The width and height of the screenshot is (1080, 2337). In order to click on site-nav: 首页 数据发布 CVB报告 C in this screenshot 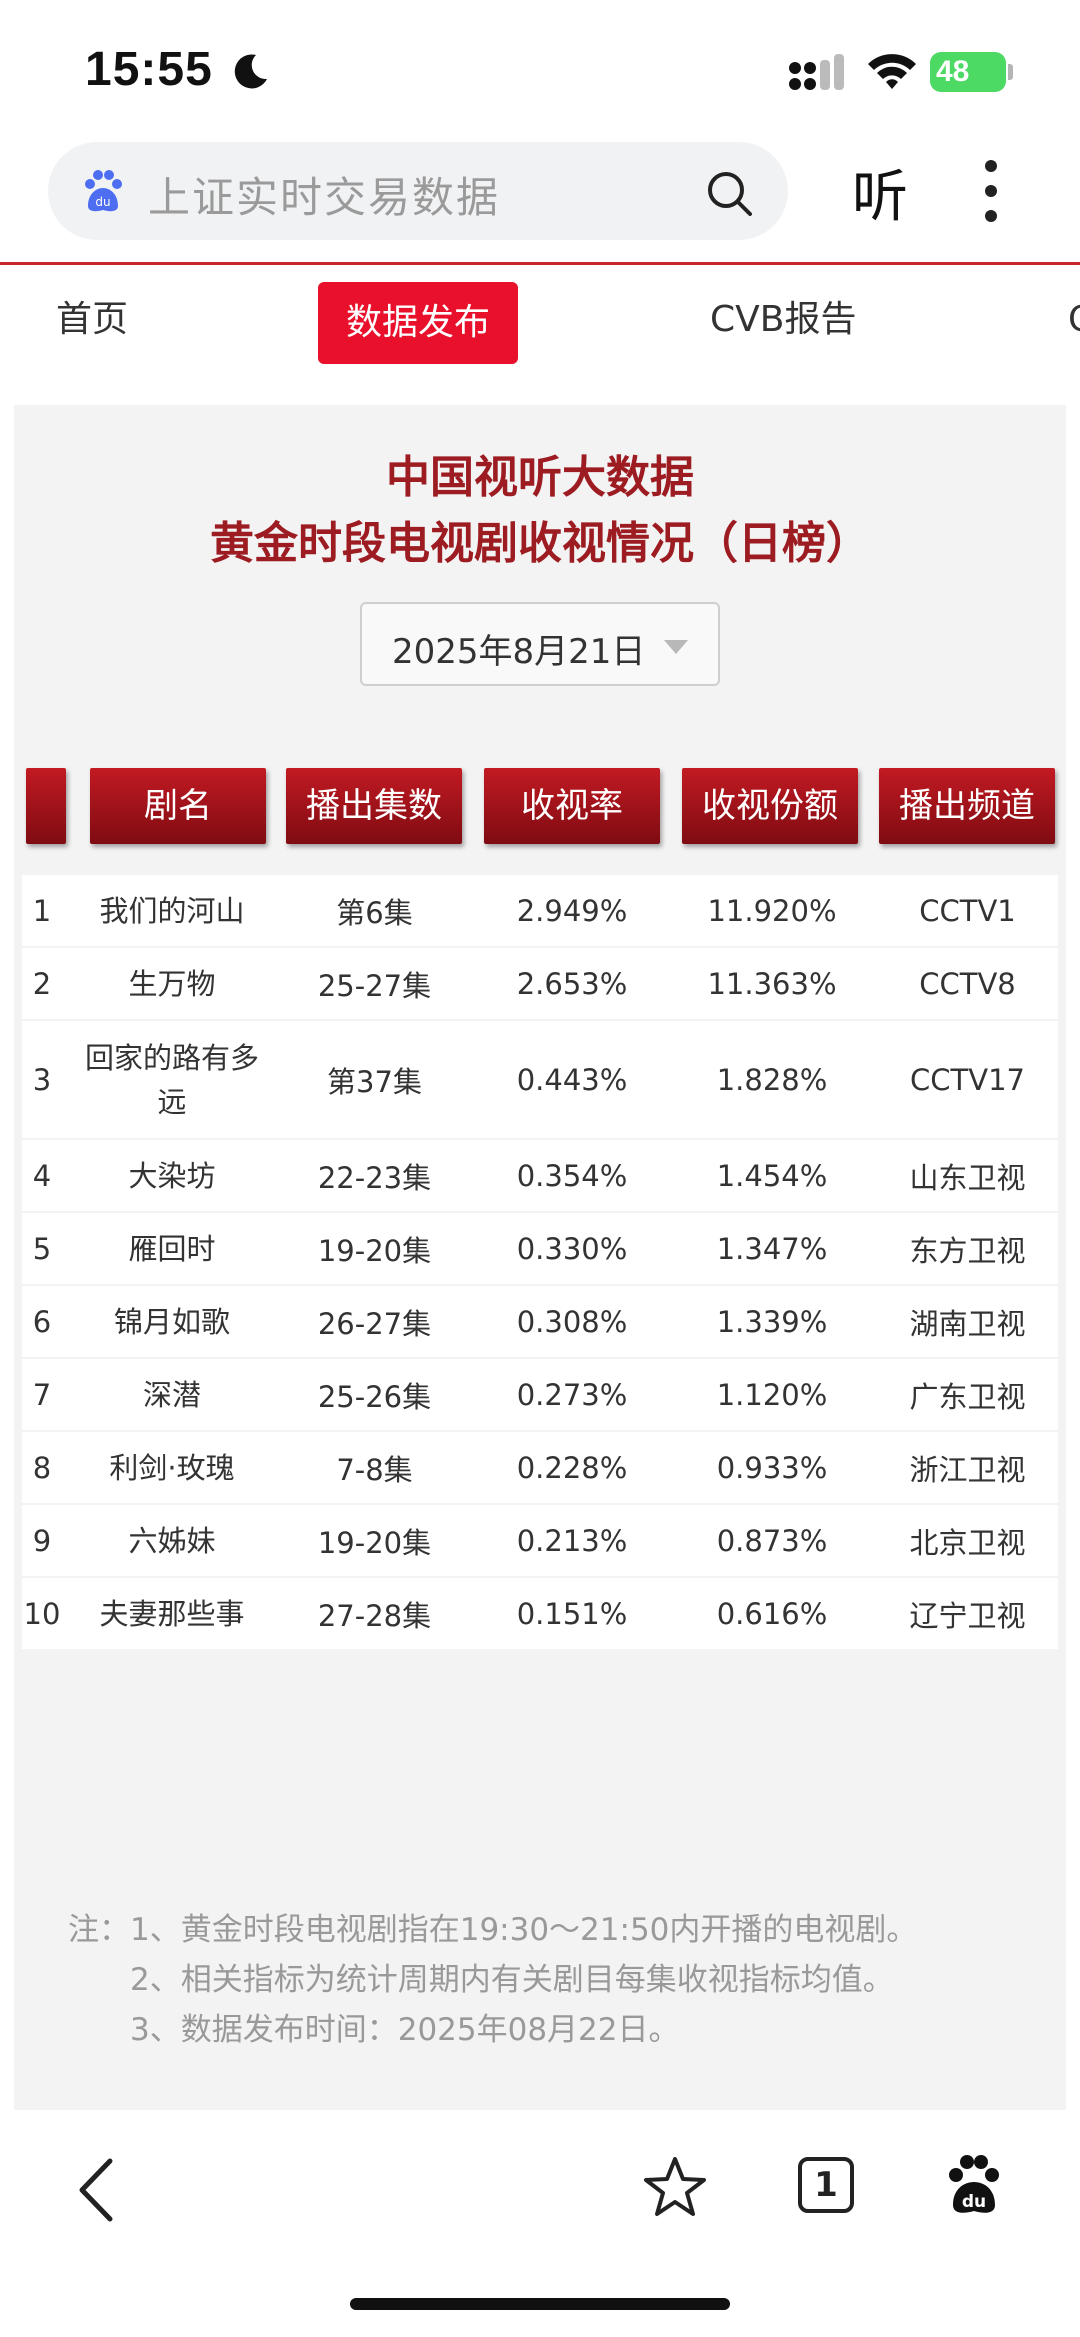, I will do `click(540, 320)`.